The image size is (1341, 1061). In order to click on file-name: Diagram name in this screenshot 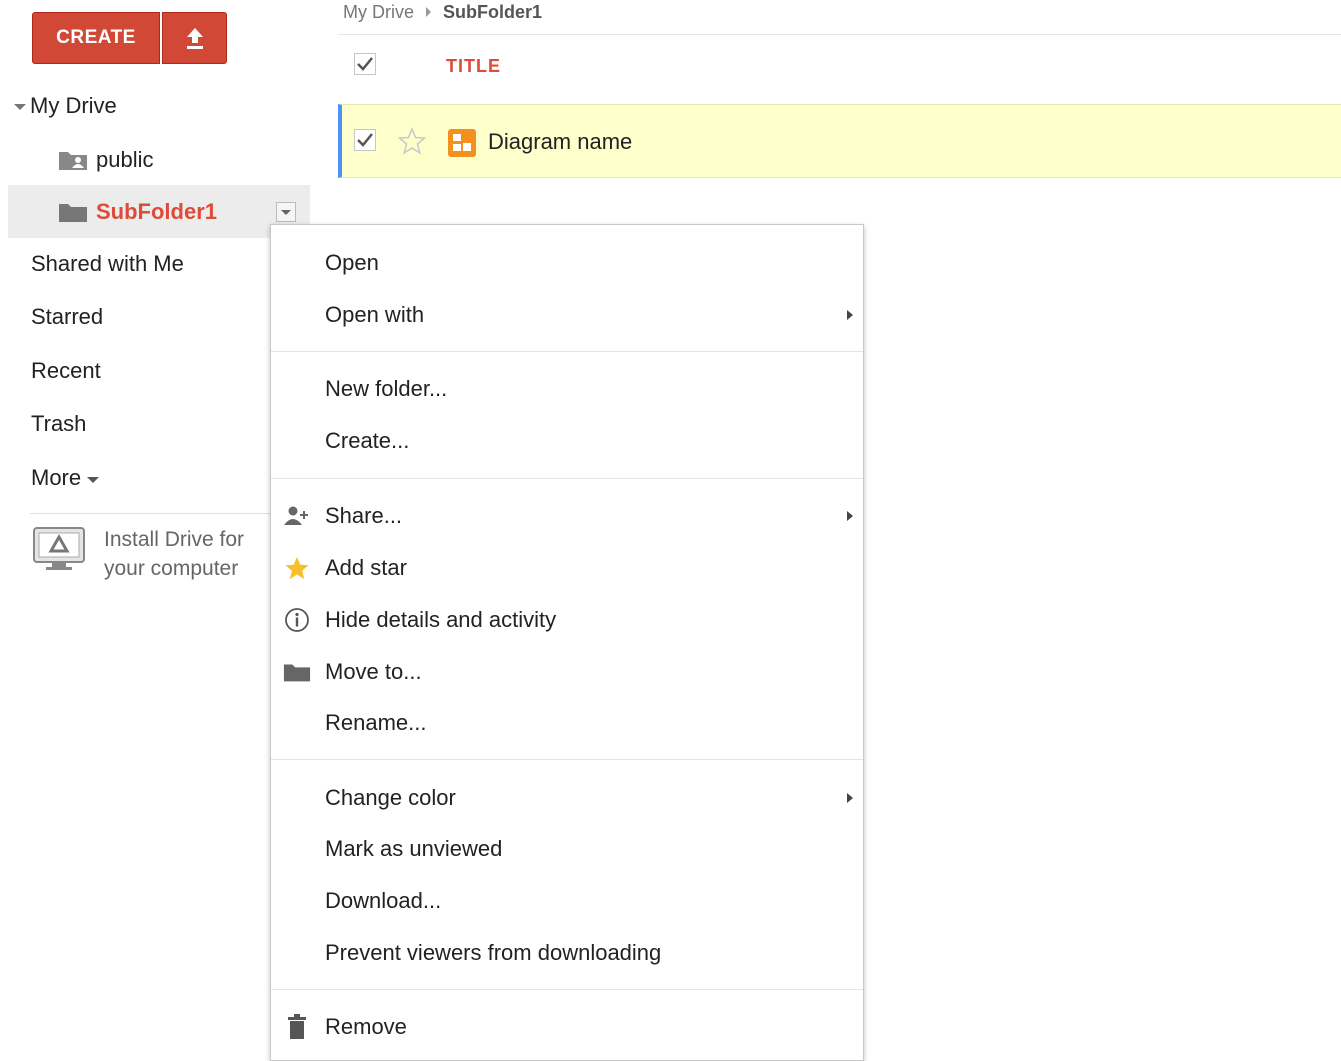, I will do `click(560, 142)`.